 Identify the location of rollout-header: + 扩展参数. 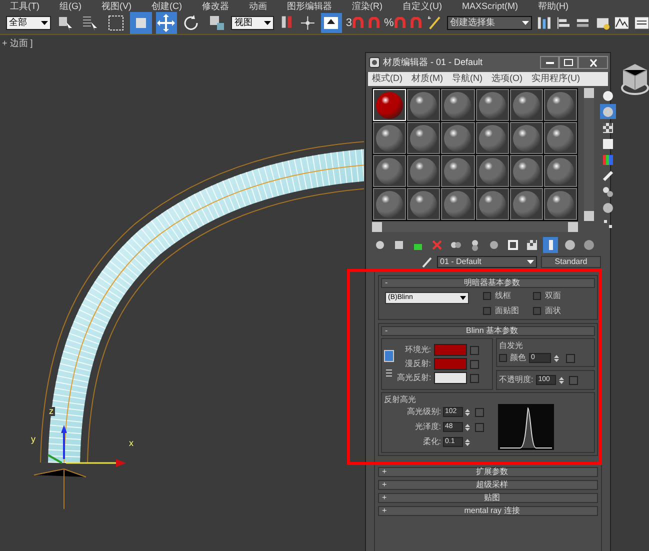
(488, 472).